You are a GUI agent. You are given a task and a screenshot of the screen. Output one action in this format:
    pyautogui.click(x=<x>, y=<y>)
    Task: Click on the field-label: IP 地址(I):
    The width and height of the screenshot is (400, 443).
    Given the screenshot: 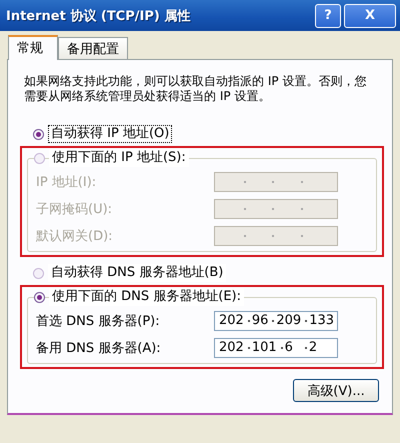 What is the action you would take?
    pyautogui.click(x=66, y=182)
    